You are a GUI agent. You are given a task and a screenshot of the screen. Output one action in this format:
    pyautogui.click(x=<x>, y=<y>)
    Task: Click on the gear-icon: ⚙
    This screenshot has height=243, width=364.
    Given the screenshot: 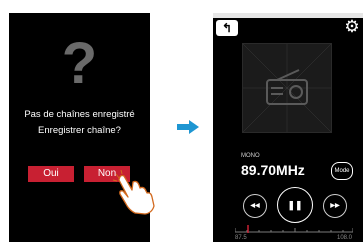 What is the action you would take?
    pyautogui.click(x=352, y=26)
    